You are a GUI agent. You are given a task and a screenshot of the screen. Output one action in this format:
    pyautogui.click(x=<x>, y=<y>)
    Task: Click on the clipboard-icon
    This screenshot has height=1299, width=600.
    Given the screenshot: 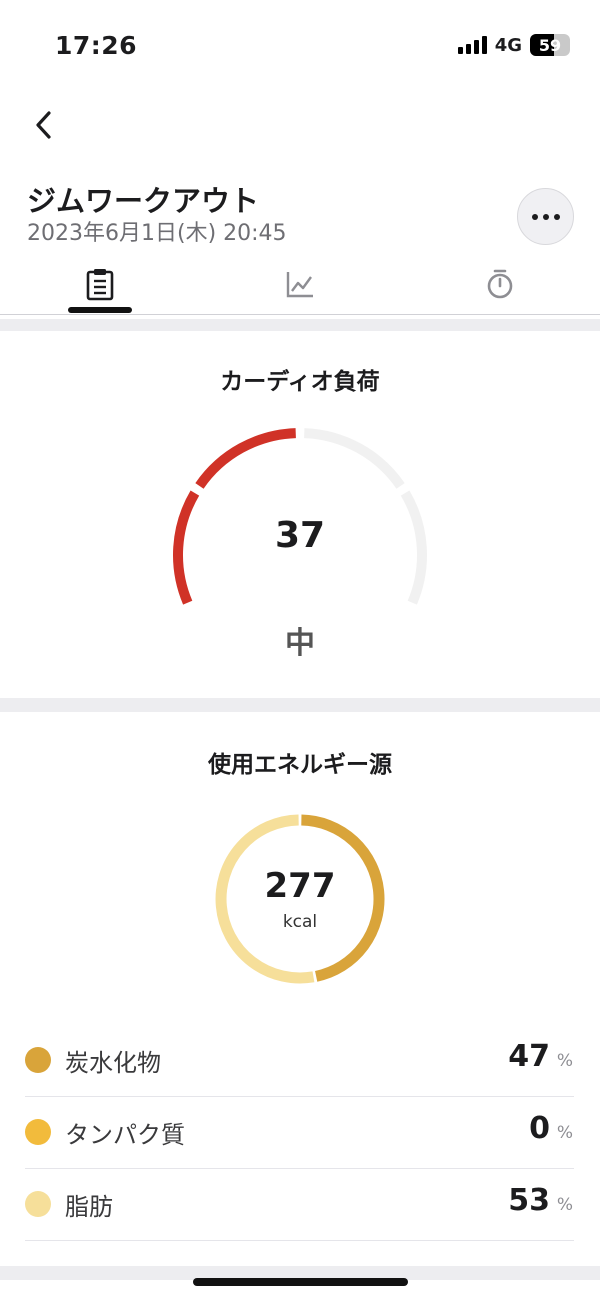 What is the action you would take?
    pyautogui.click(x=100, y=285)
    